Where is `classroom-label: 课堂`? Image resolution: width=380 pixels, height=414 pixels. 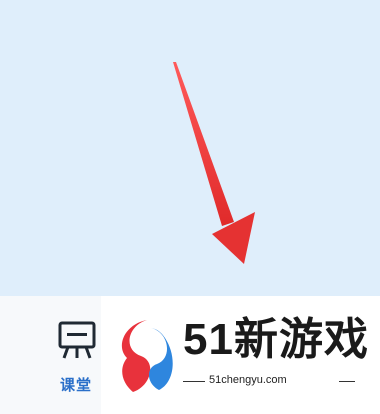 classroom-label: 课堂 is located at coordinates (76, 385).